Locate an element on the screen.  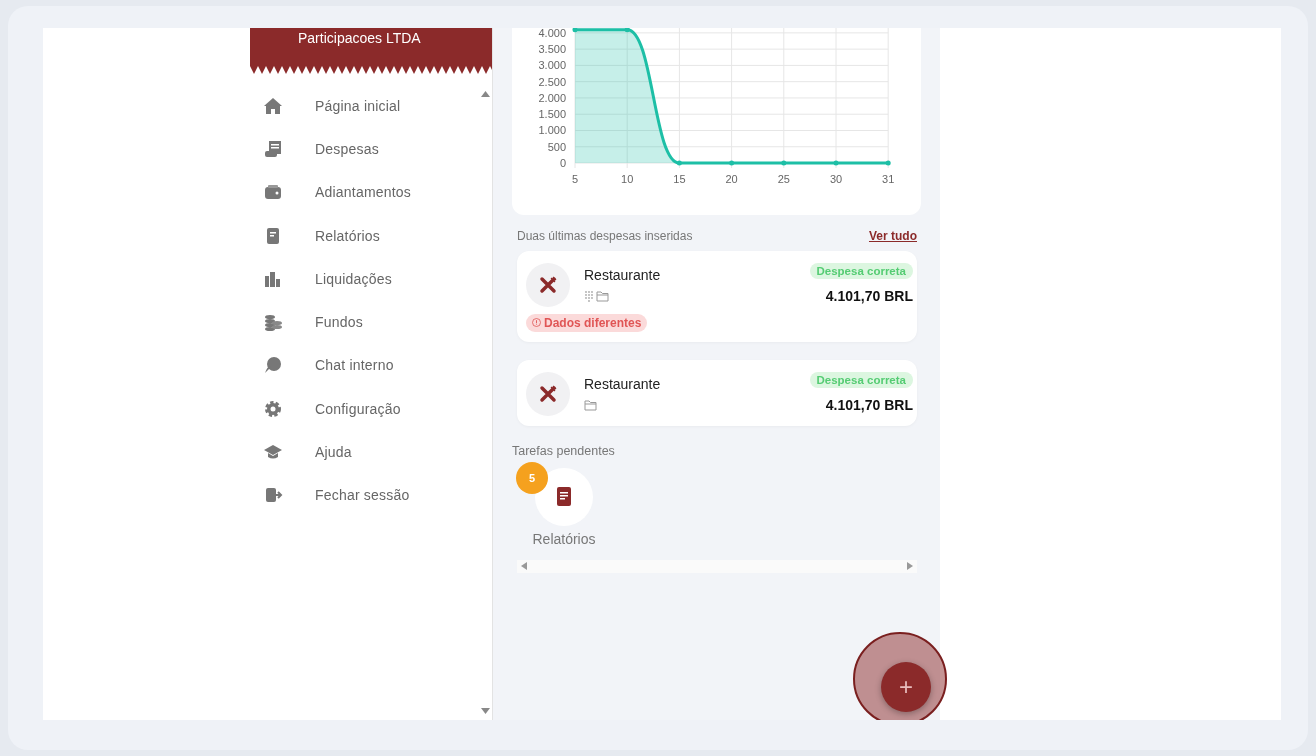
section-title: Tarefas pendentes is located at coordinates (564, 450).